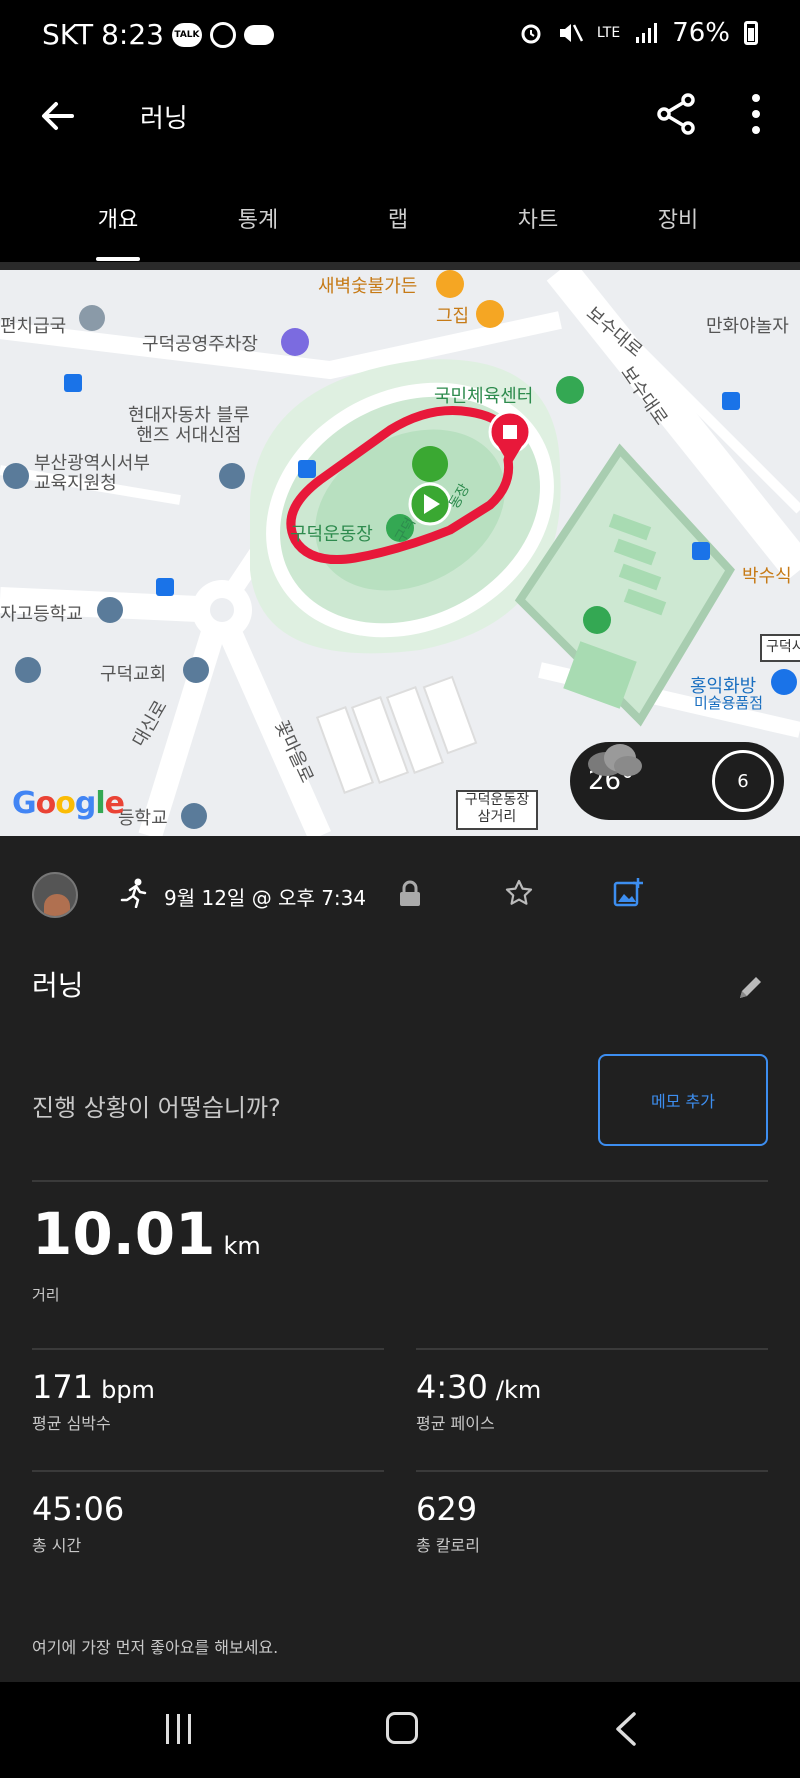 The width and height of the screenshot is (800, 1778). What do you see at coordinates (729, 703) in the screenshot?
I see `map-label-art-store: 미술용품점` at bounding box center [729, 703].